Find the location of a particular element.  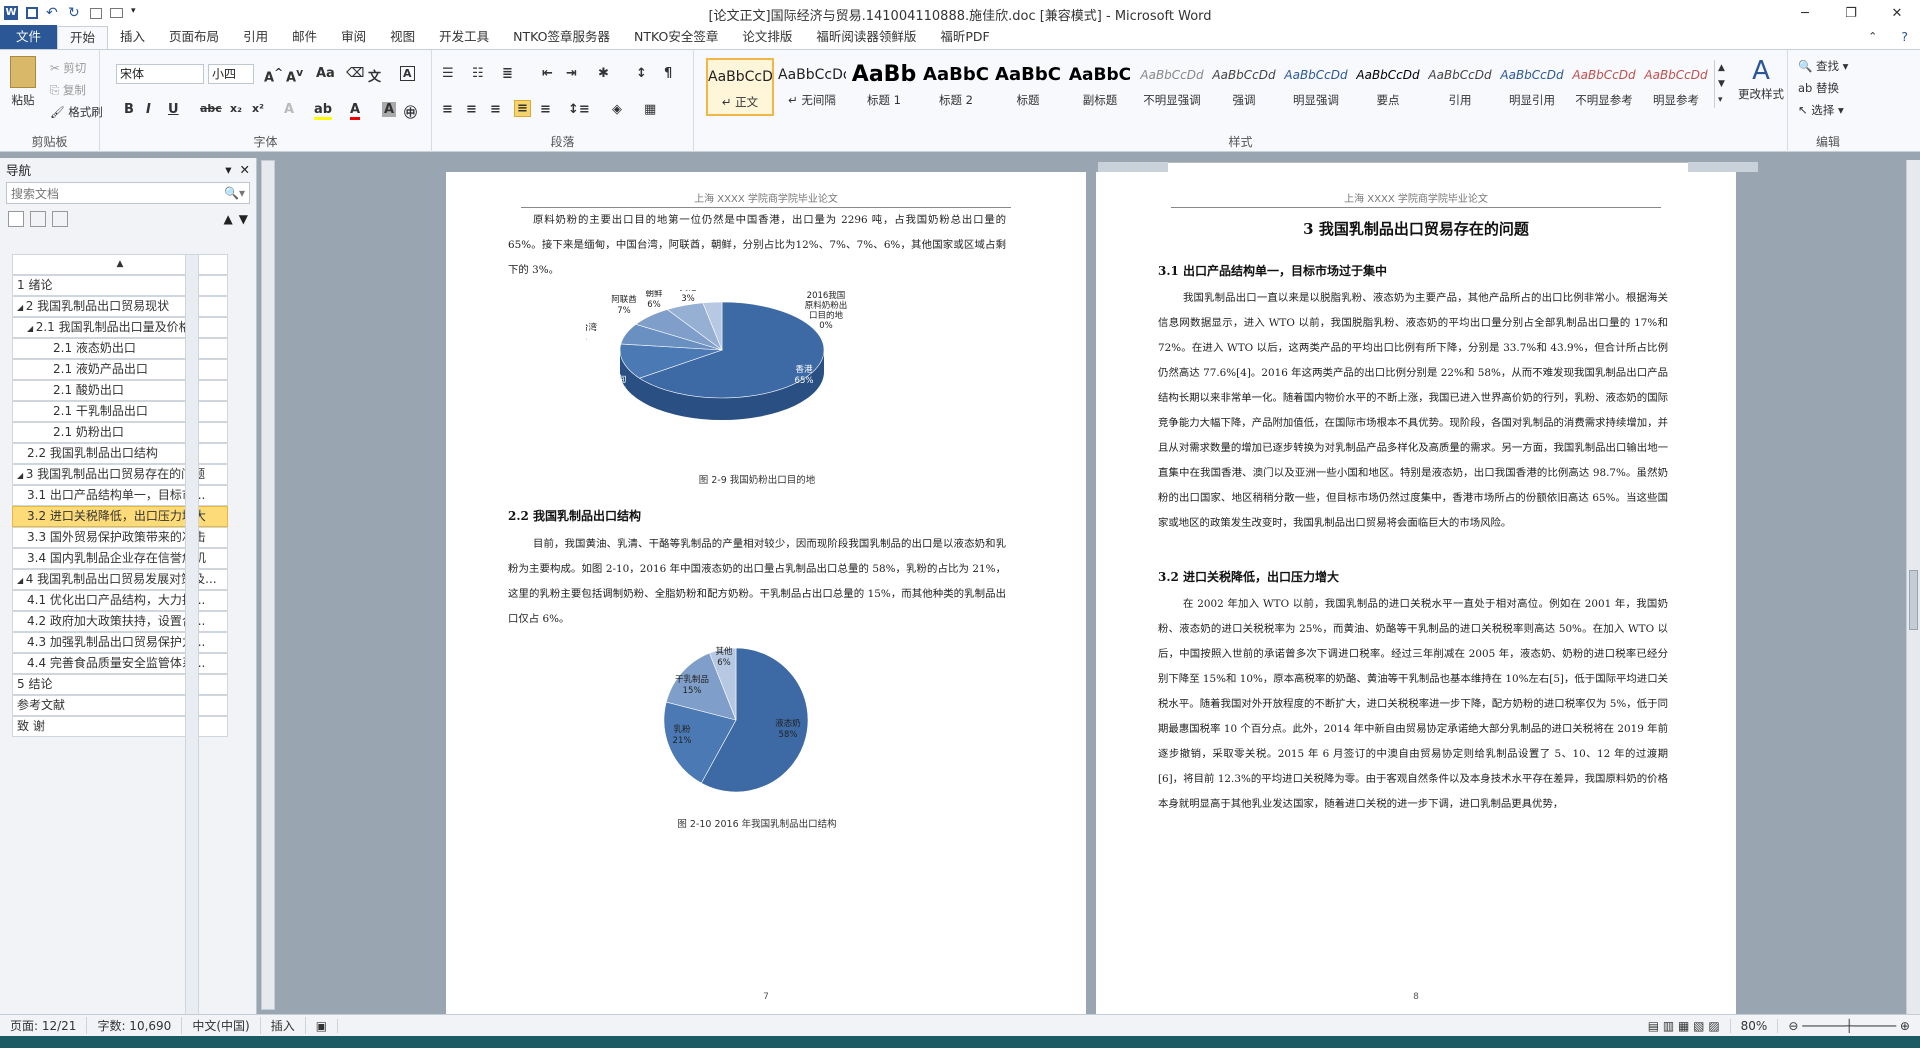

tab-home: 开始 is located at coordinates (83, 37).